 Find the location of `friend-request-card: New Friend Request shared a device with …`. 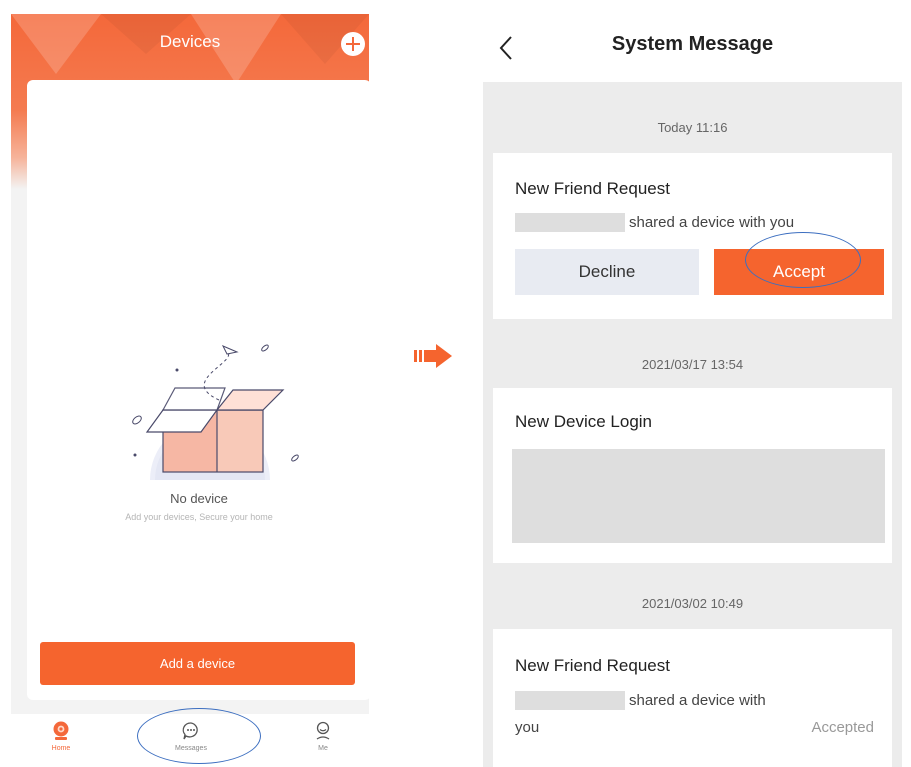

friend-request-card: New Friend Request shared a device with … is located at coordinates (692, 698).